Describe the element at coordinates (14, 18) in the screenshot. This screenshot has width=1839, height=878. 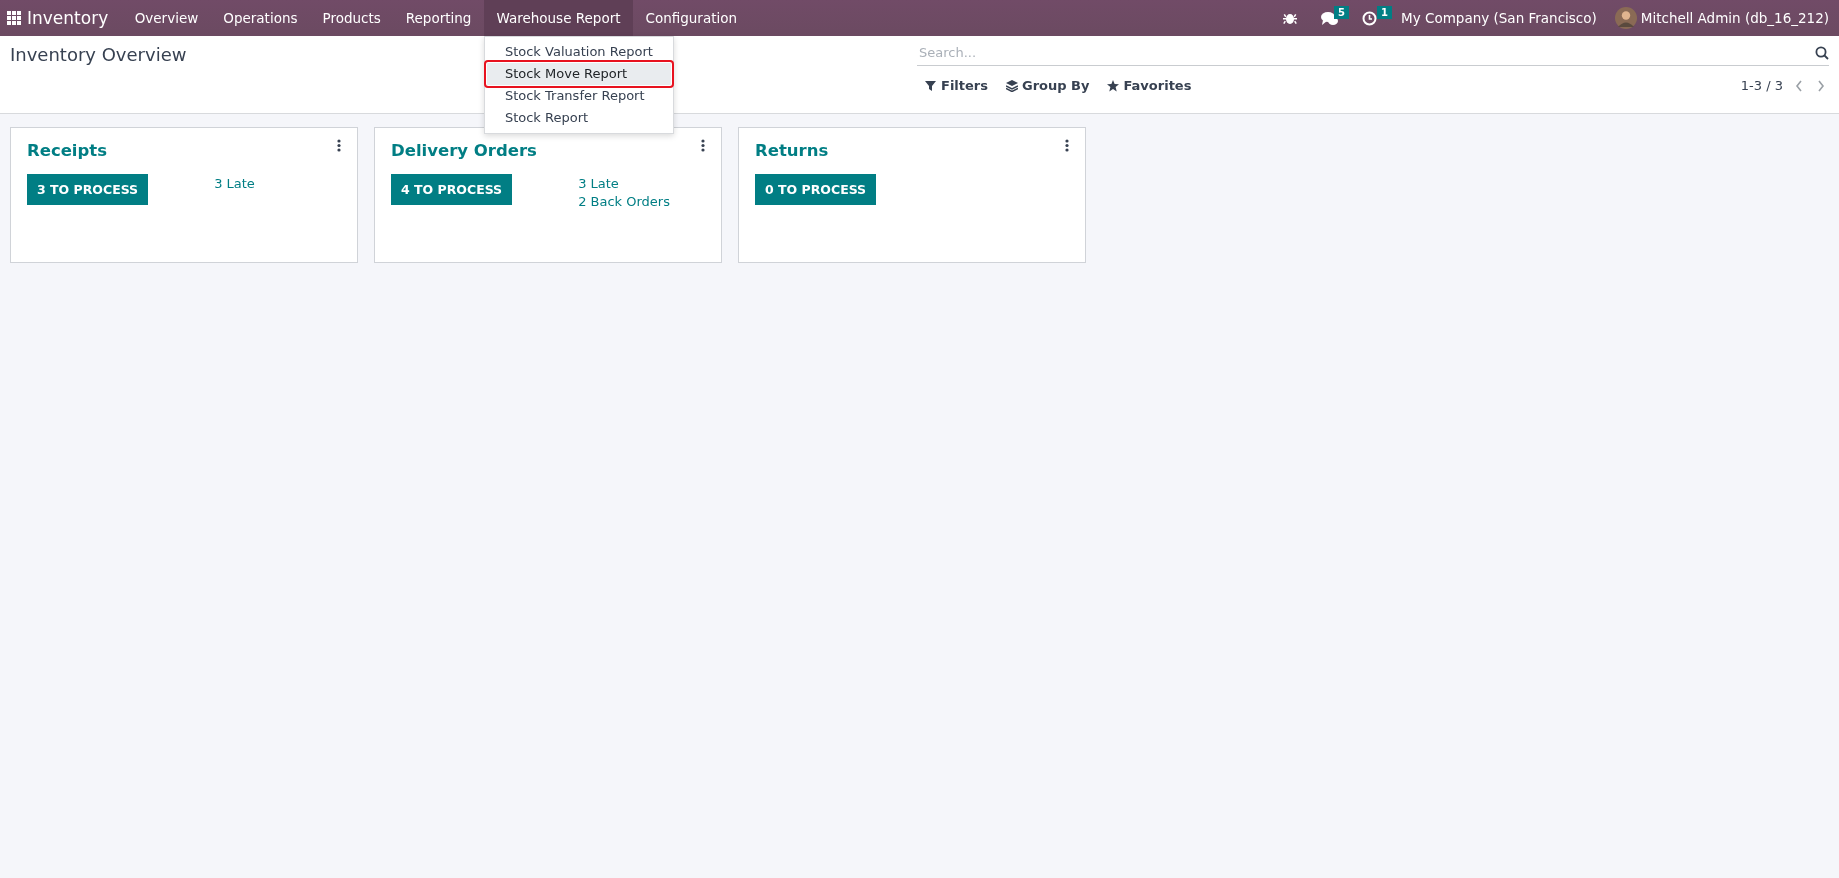
I see `apps-menu-icon` at that location.